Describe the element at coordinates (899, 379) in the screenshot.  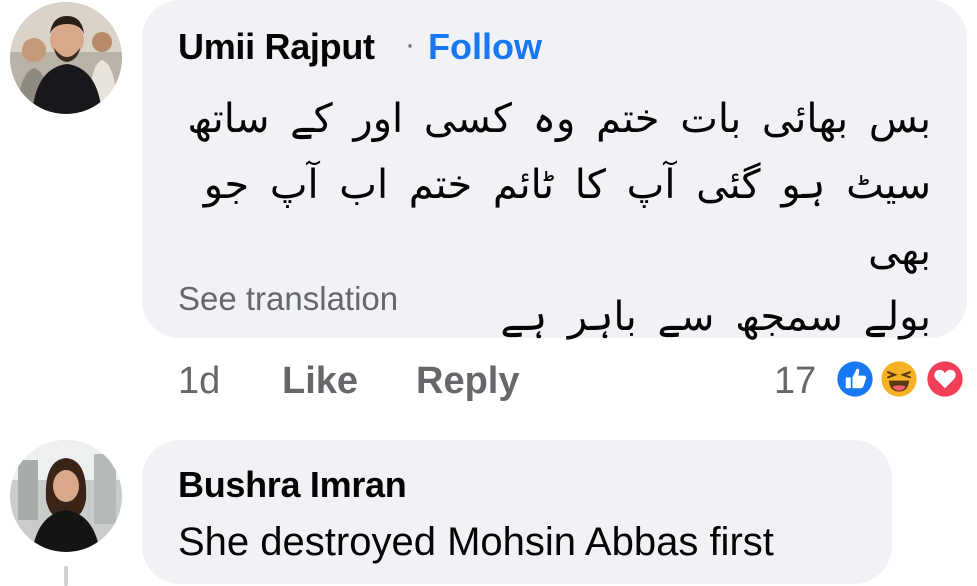
I see `haha-reaction-icon` at that location.